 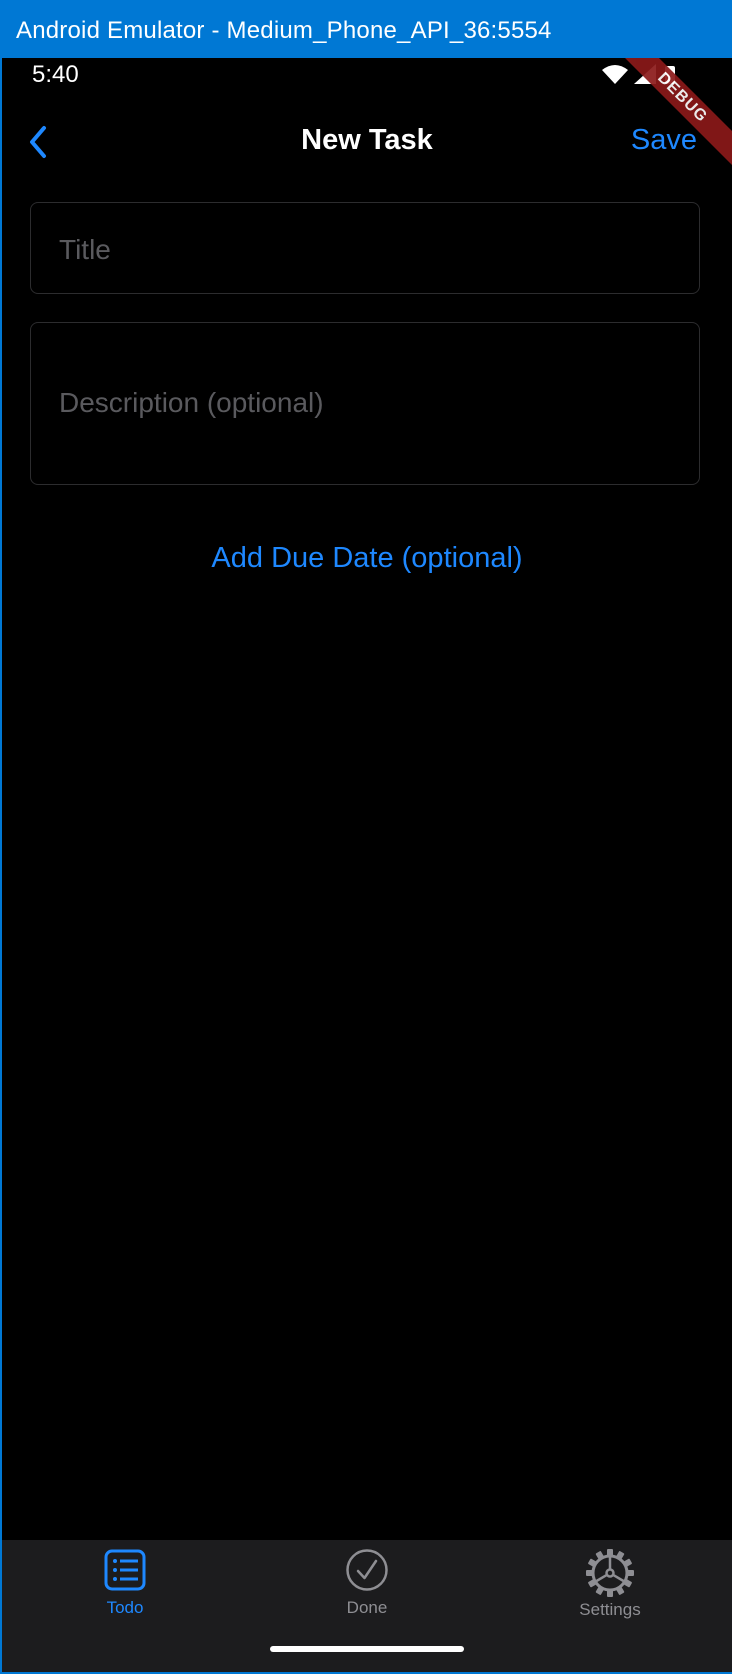 I want to click on description-field-container, so click(x=365, y=403).